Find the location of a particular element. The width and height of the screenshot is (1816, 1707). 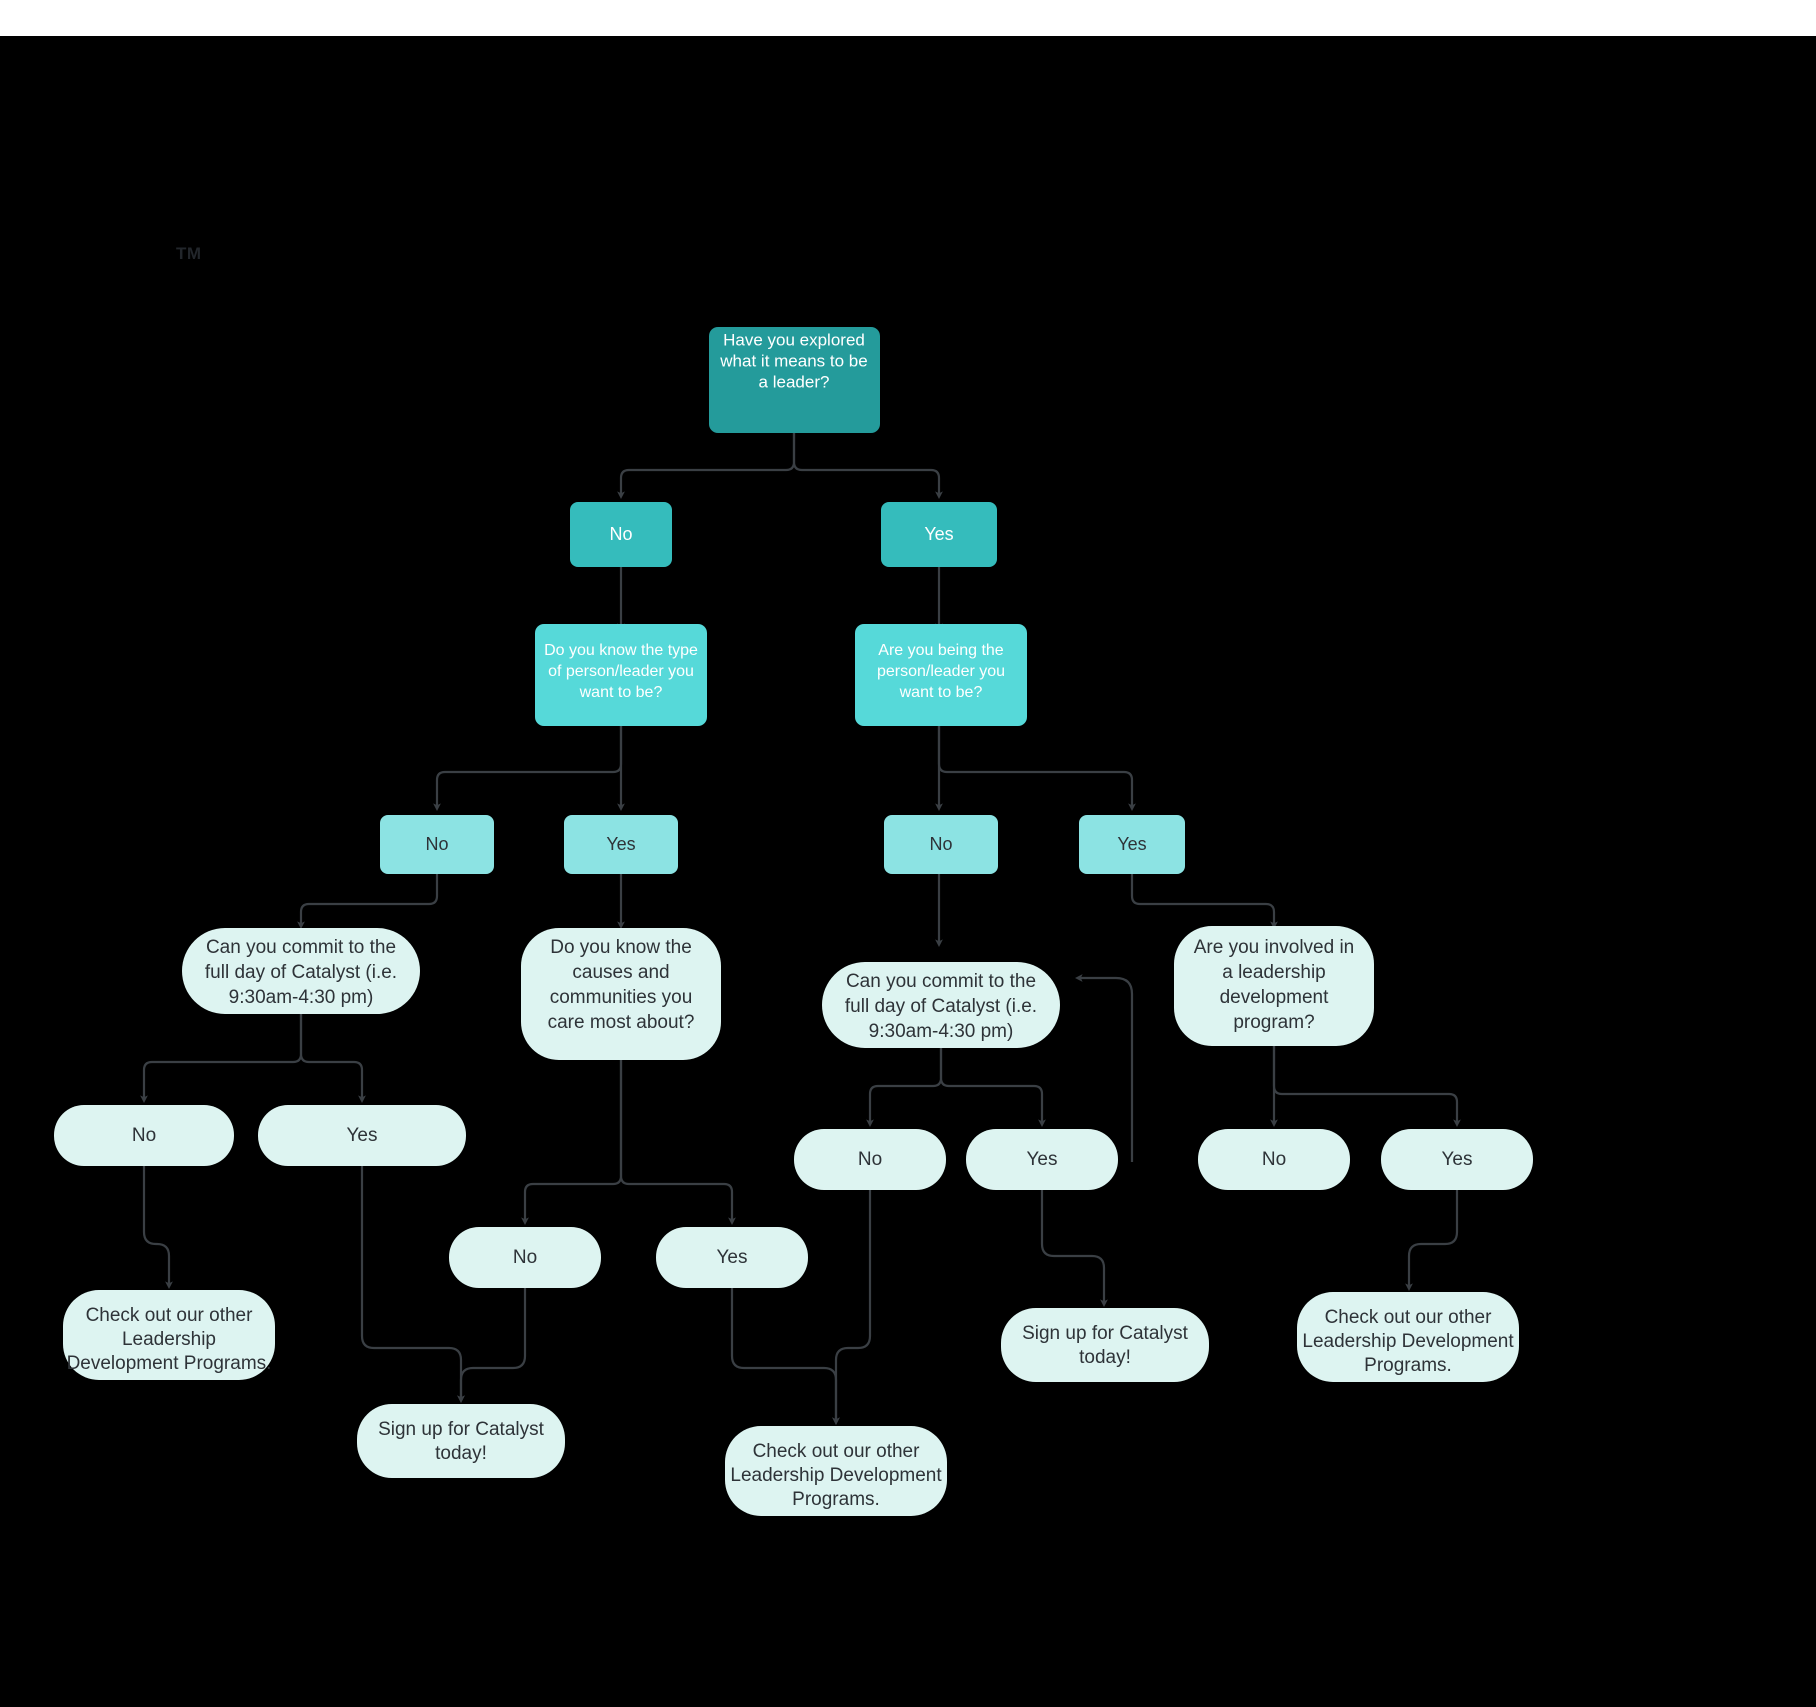

page-topbar is located at coordinates (908, 18).